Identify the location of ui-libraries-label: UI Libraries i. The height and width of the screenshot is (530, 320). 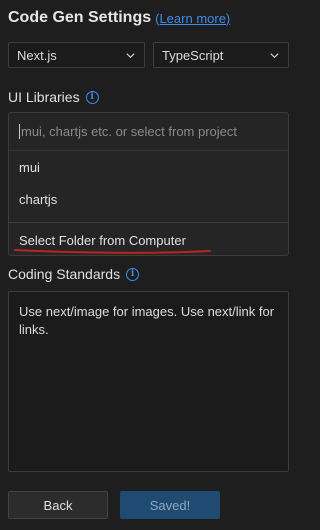
(53, 97).